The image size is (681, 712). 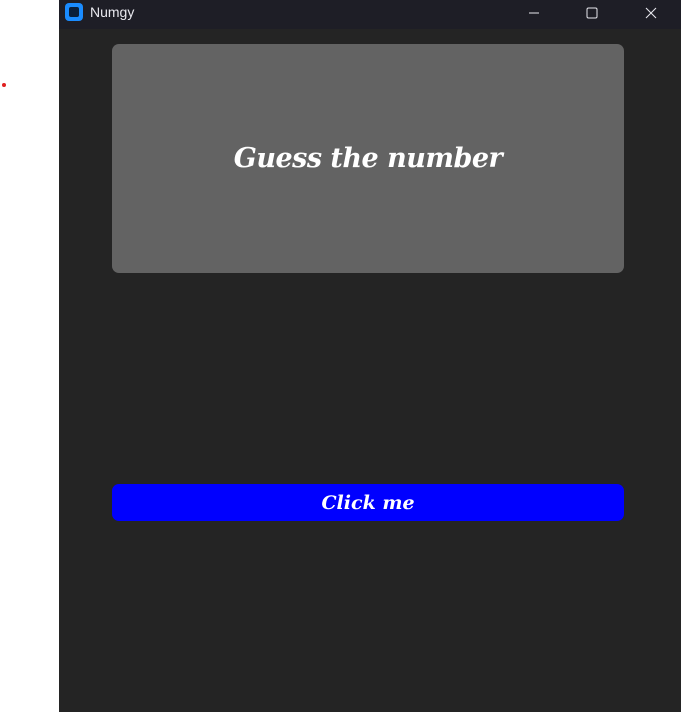 I want to click on window-title: Numgy, so click(x=112, y=12).